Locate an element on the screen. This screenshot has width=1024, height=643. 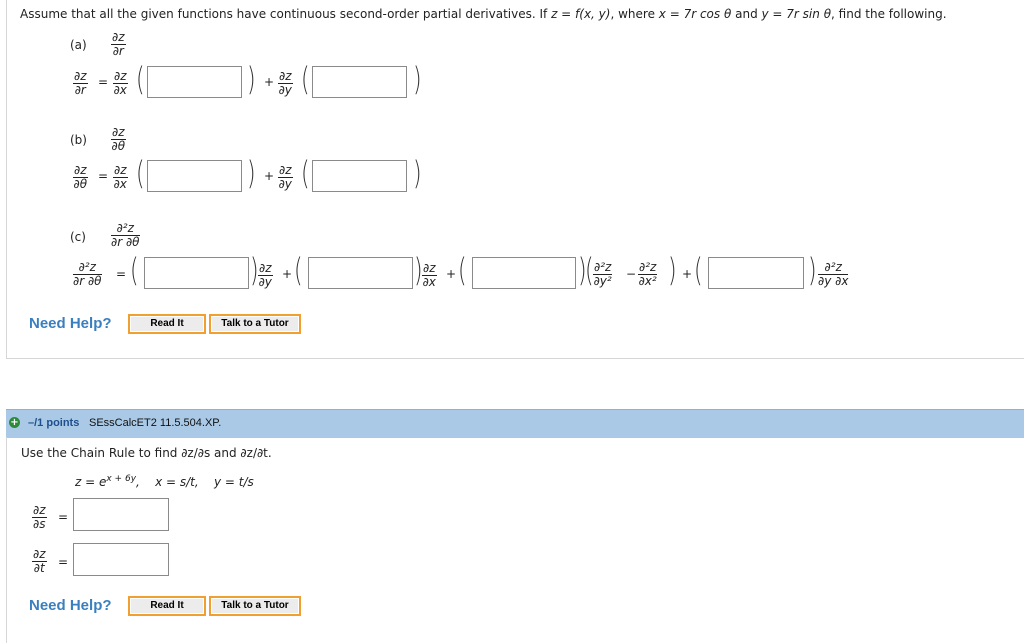
part-b-label: (b) is located at coordinates (78, 140).